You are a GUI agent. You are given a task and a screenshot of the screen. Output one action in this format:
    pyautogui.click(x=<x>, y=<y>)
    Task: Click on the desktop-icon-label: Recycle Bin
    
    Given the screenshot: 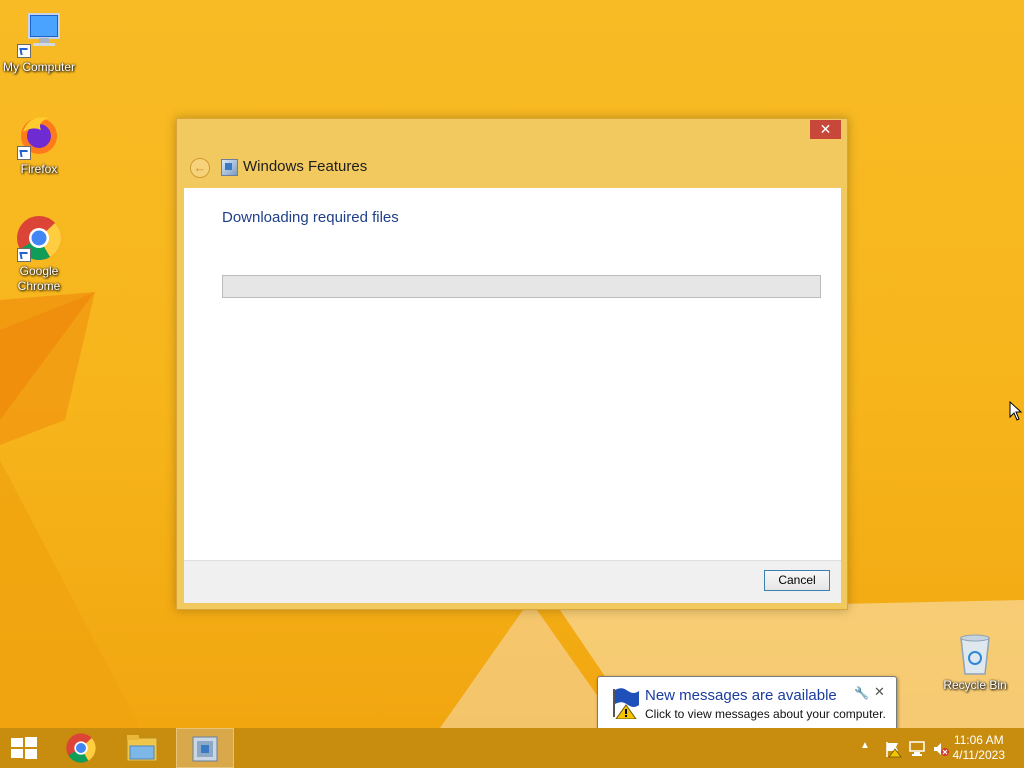 What is the action you would take?
    pyautogui.click(x=975, y=685)
    